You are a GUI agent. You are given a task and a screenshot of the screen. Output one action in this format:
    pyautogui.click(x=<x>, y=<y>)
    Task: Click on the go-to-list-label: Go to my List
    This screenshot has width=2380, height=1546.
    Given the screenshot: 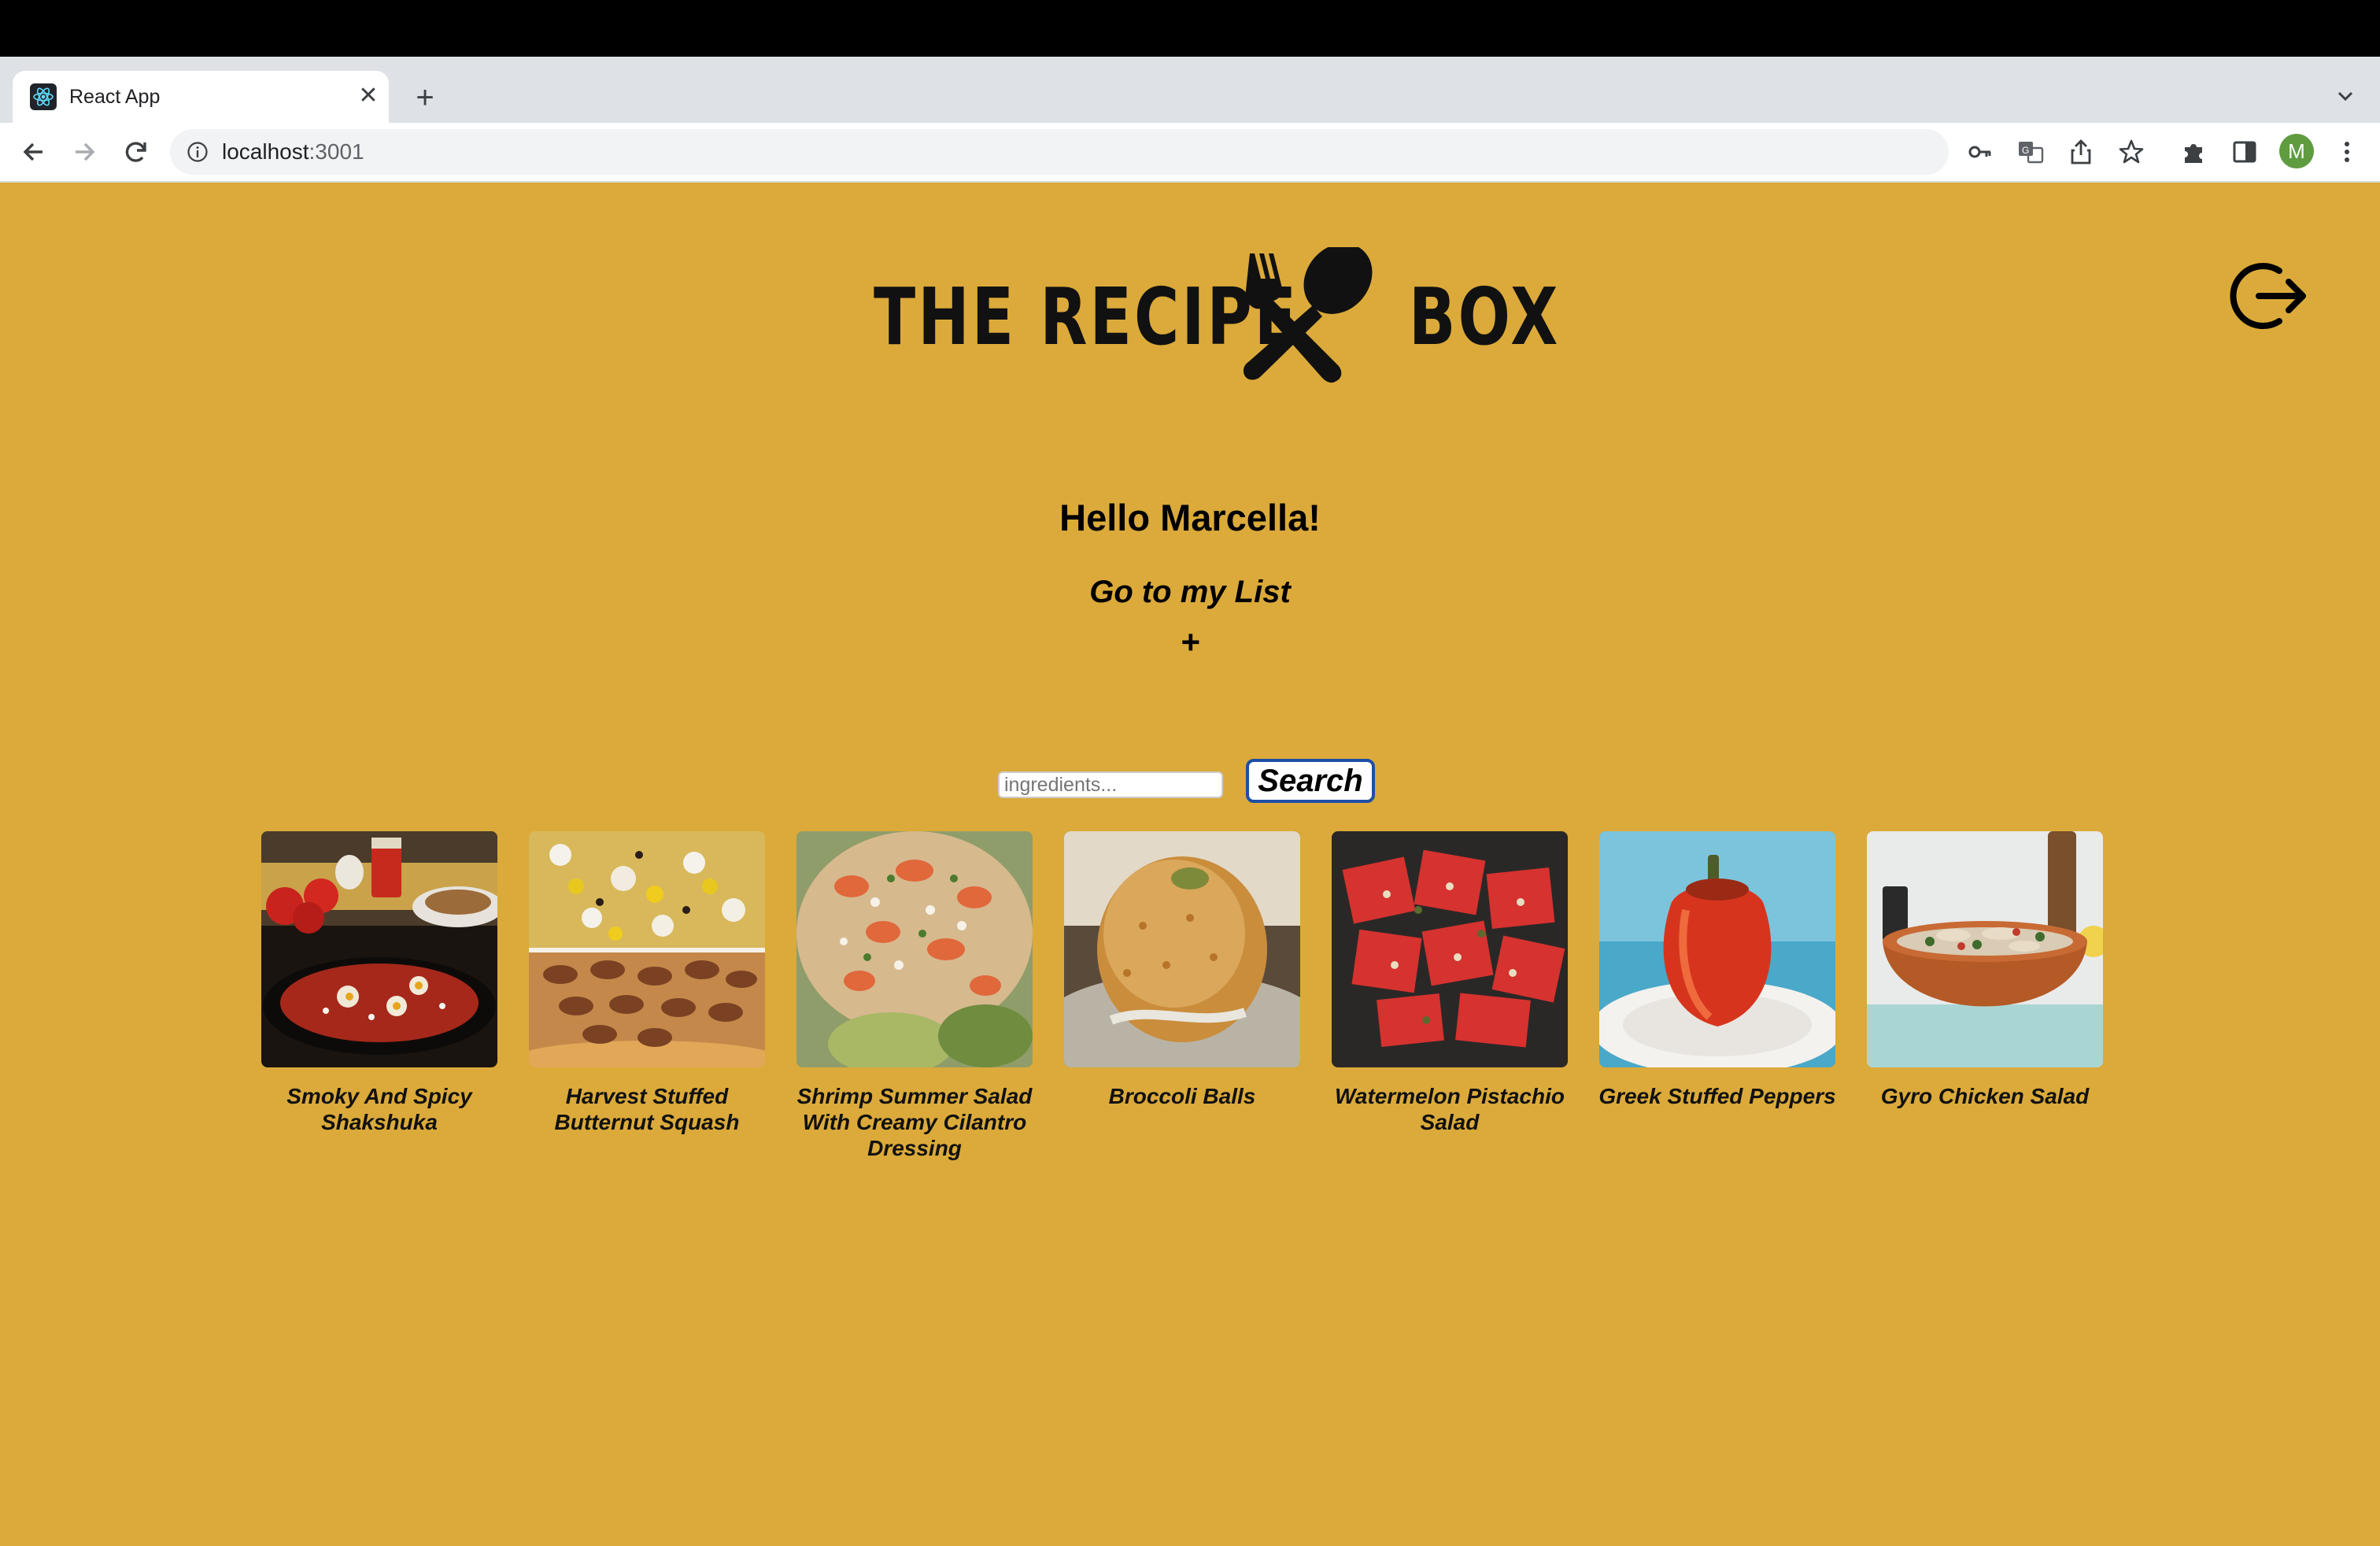 What is the action you would take?
    pyautogui.click(x=1190, y=592)
    